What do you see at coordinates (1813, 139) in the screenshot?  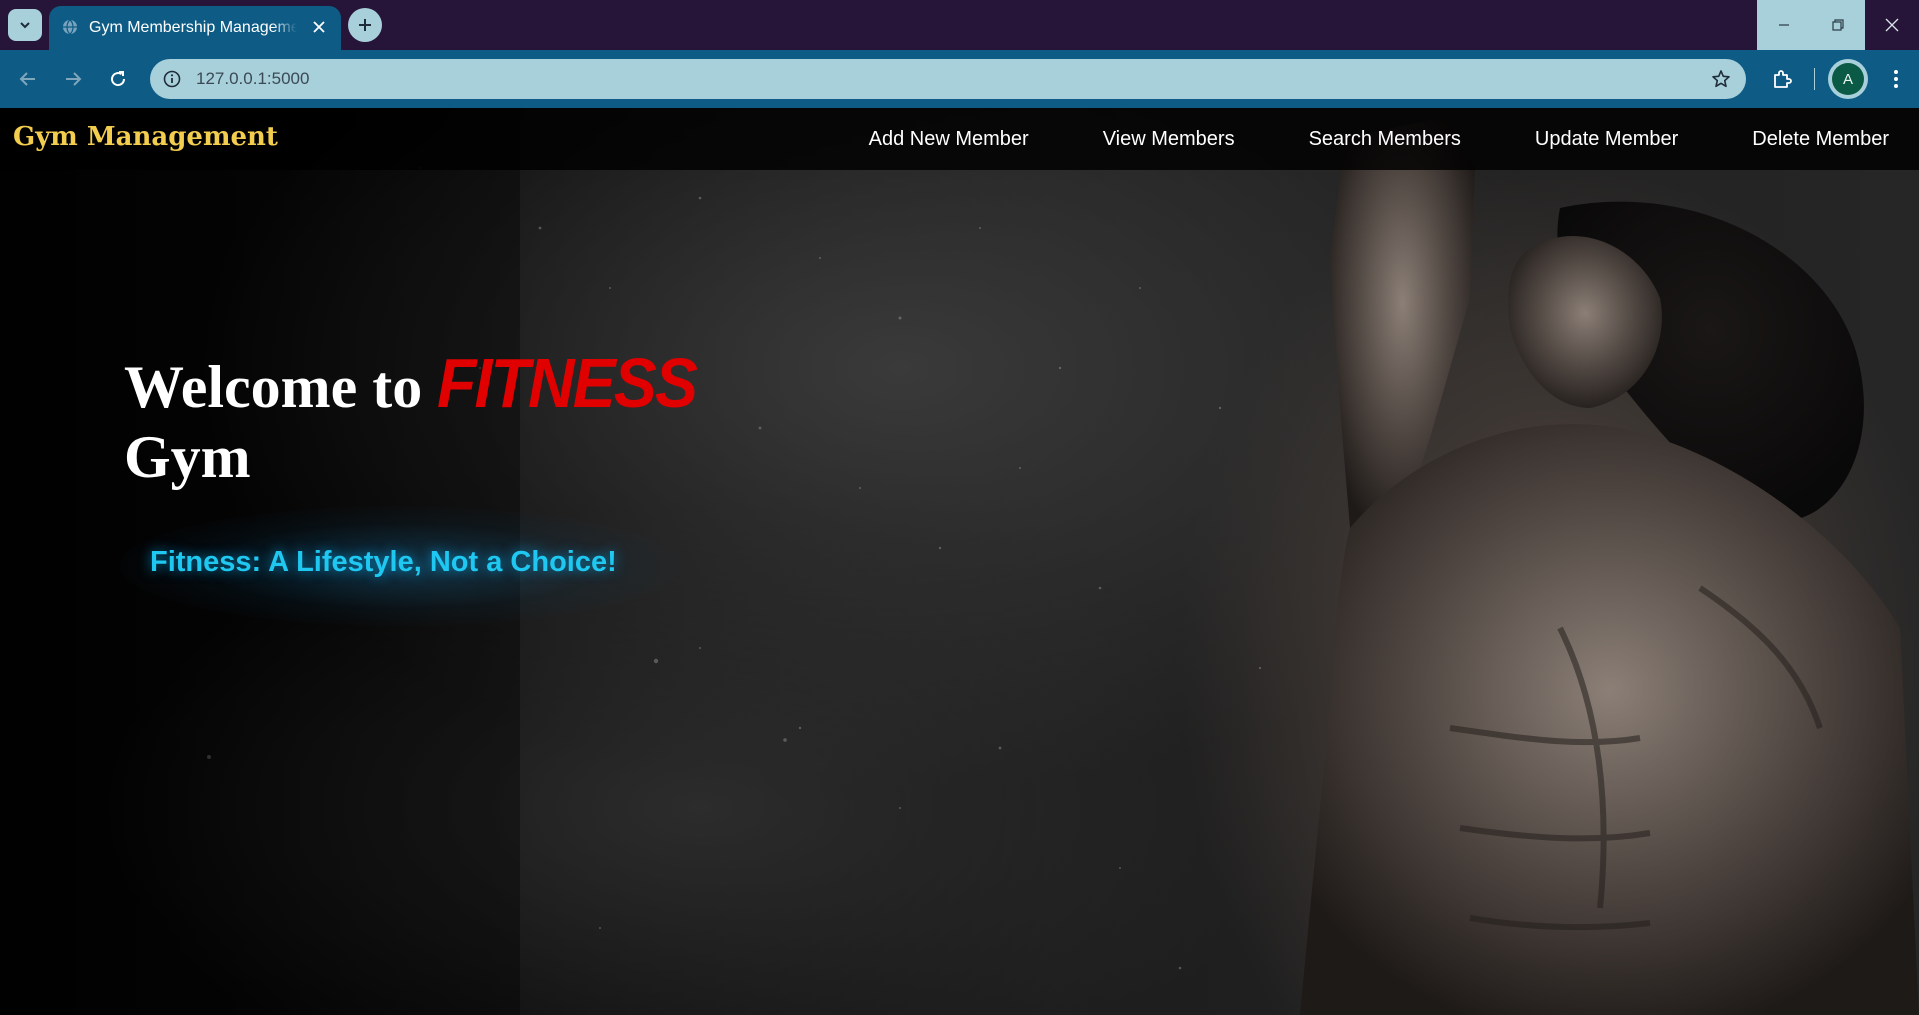 I see `nav-link-delete-member: Delete Member` at bounding box center [1813, 139].